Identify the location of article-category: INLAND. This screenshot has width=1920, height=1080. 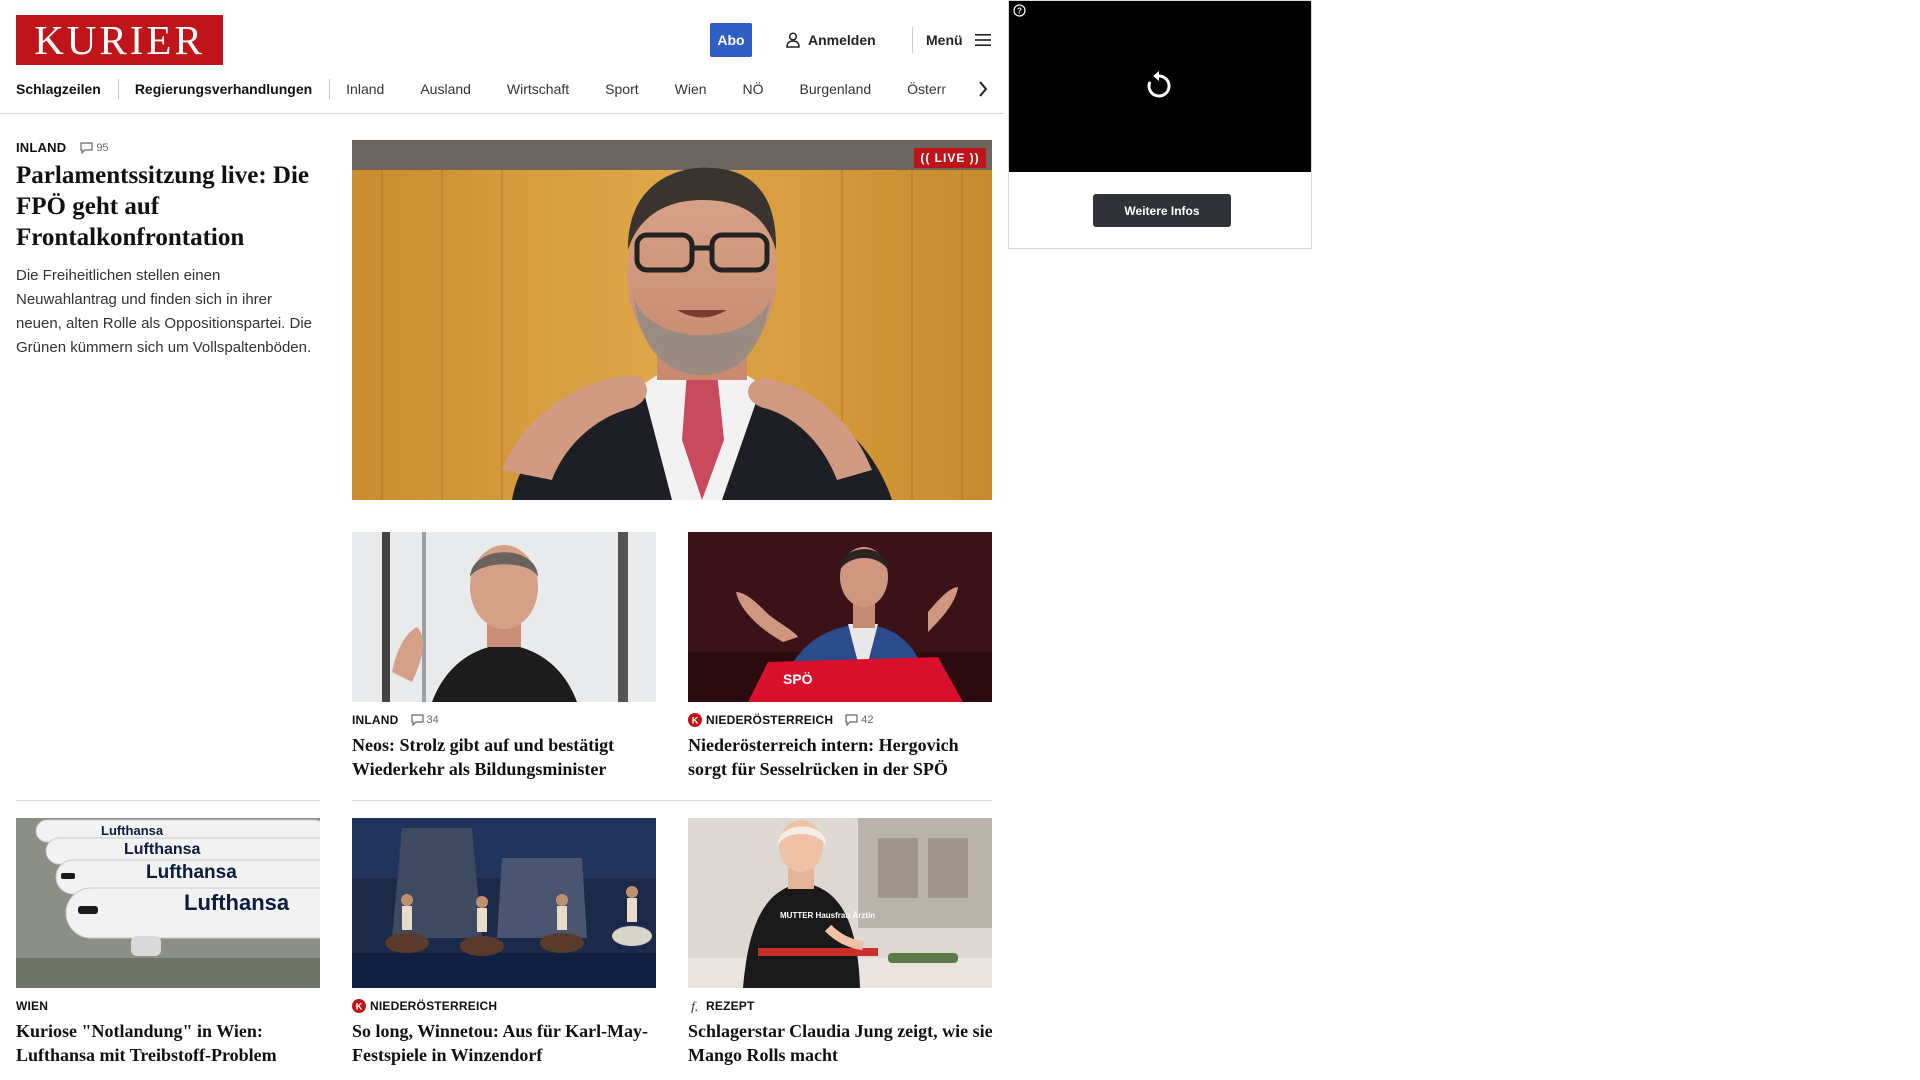
(375, 720).